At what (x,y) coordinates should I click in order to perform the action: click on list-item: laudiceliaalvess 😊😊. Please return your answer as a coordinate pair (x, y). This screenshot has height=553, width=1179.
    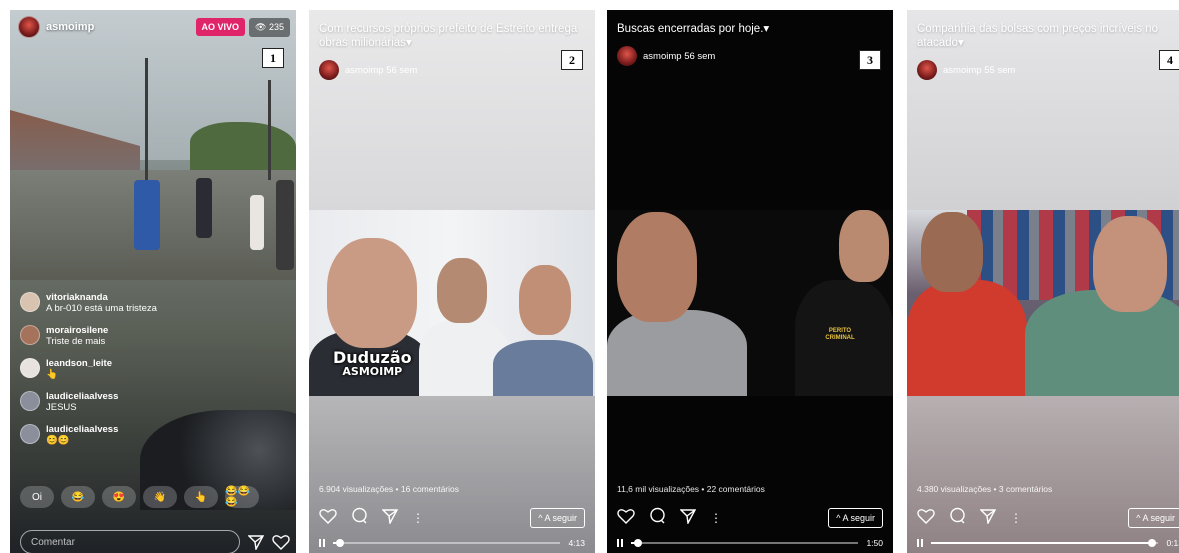
    Looking at the image, I should click on (120, 435).